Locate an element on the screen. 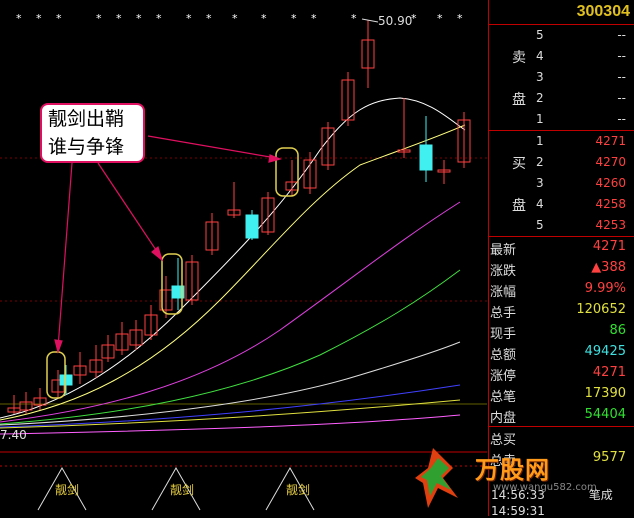 Image resolution: width=634 pixels, height=518 pixels. sell-level: 5 is located at coordinates (540, 35).